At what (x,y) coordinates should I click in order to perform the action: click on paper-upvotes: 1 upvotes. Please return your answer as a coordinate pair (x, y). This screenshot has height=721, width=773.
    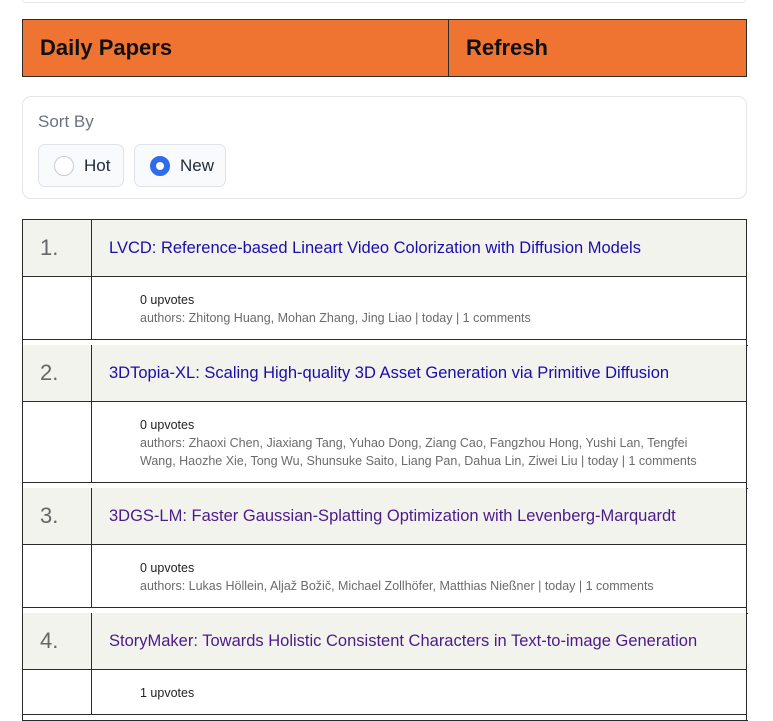
    Looking at the image, I should click on (167, 693).